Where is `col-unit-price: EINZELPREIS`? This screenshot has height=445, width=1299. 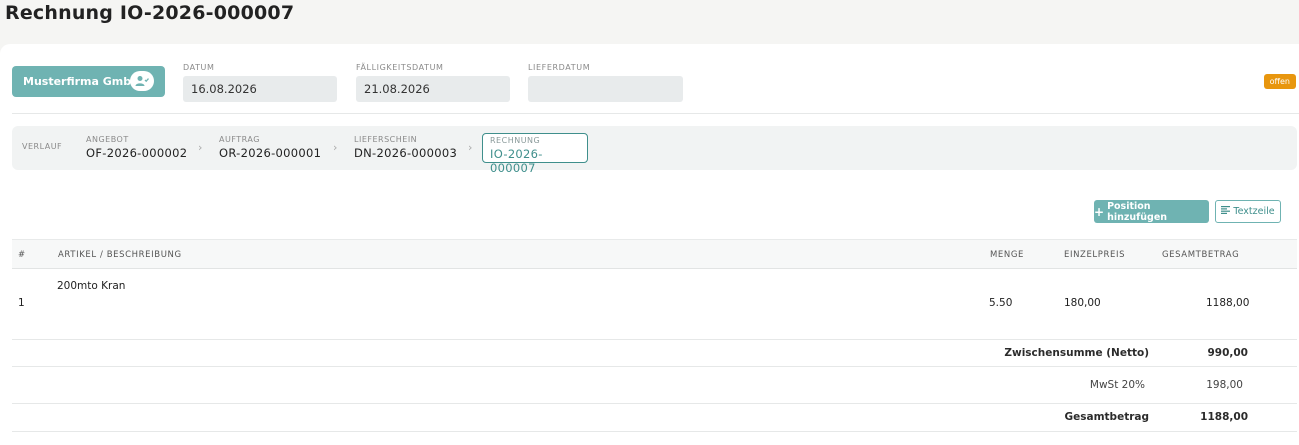
col-unit-price: EINZELPREIS is located at coordinates (1095, 255).